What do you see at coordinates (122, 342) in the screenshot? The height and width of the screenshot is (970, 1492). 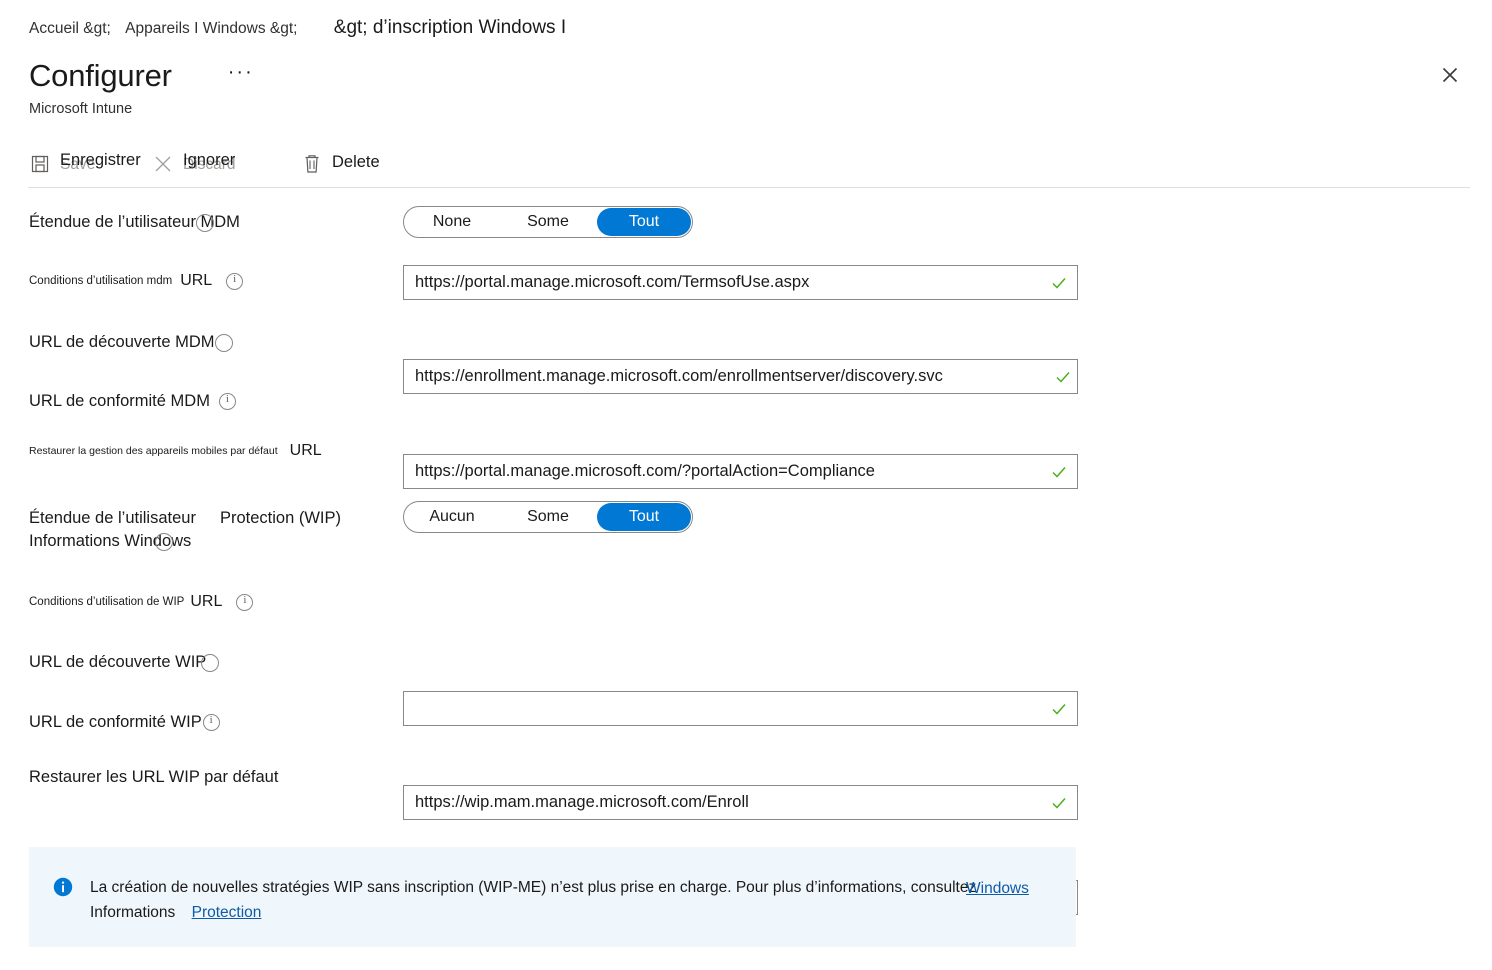 I see `mdm-discovery-label: URL de découverte MDM` at bounding box center [122, 342].